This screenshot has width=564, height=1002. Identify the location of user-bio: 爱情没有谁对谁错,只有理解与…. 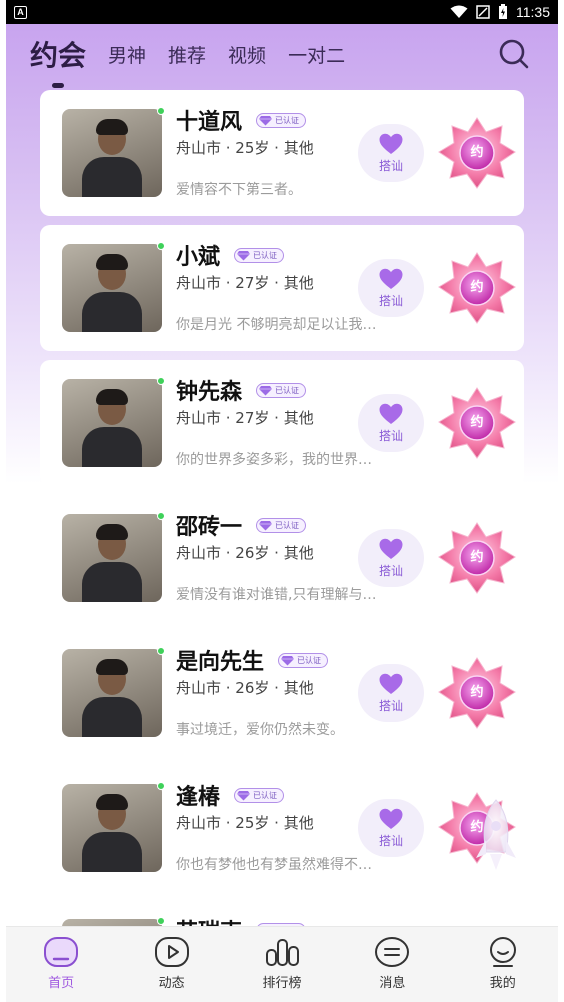
(276, 595).